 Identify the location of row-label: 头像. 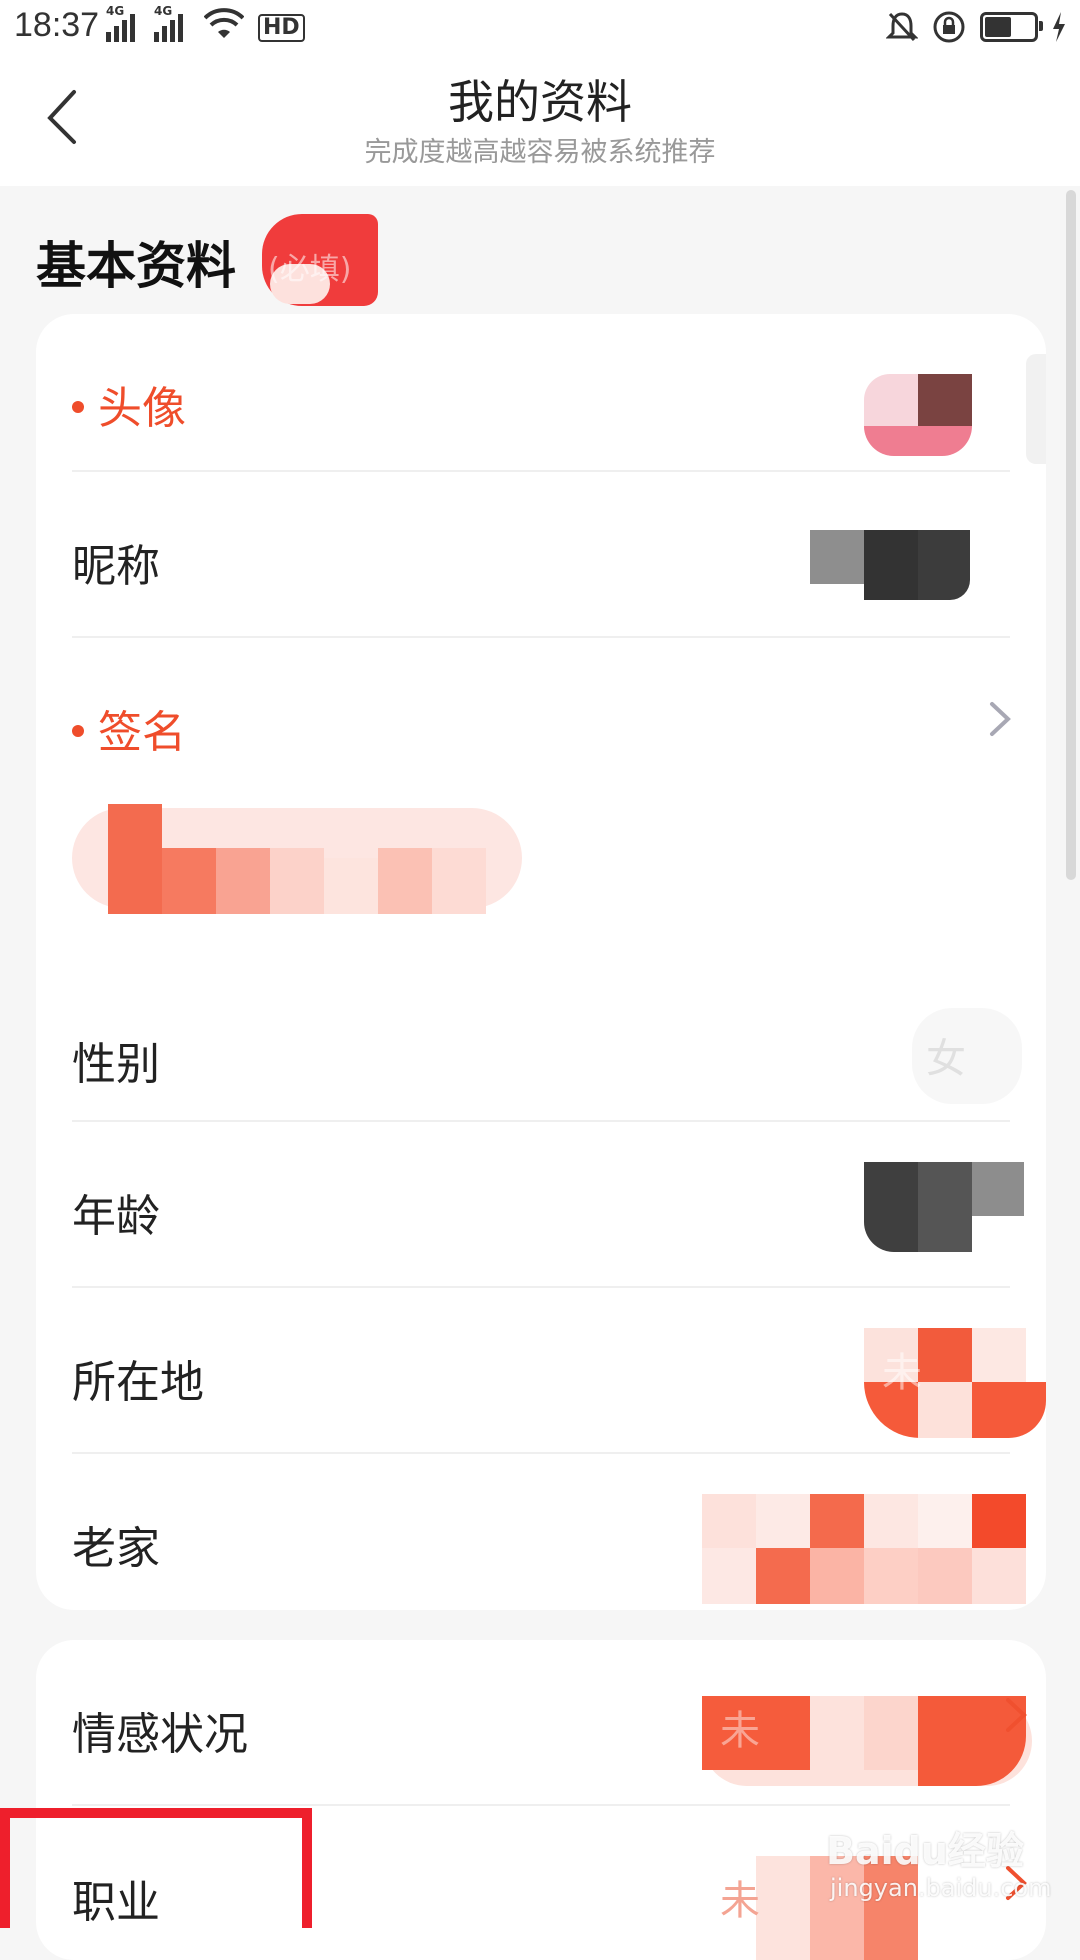
(129, 404).